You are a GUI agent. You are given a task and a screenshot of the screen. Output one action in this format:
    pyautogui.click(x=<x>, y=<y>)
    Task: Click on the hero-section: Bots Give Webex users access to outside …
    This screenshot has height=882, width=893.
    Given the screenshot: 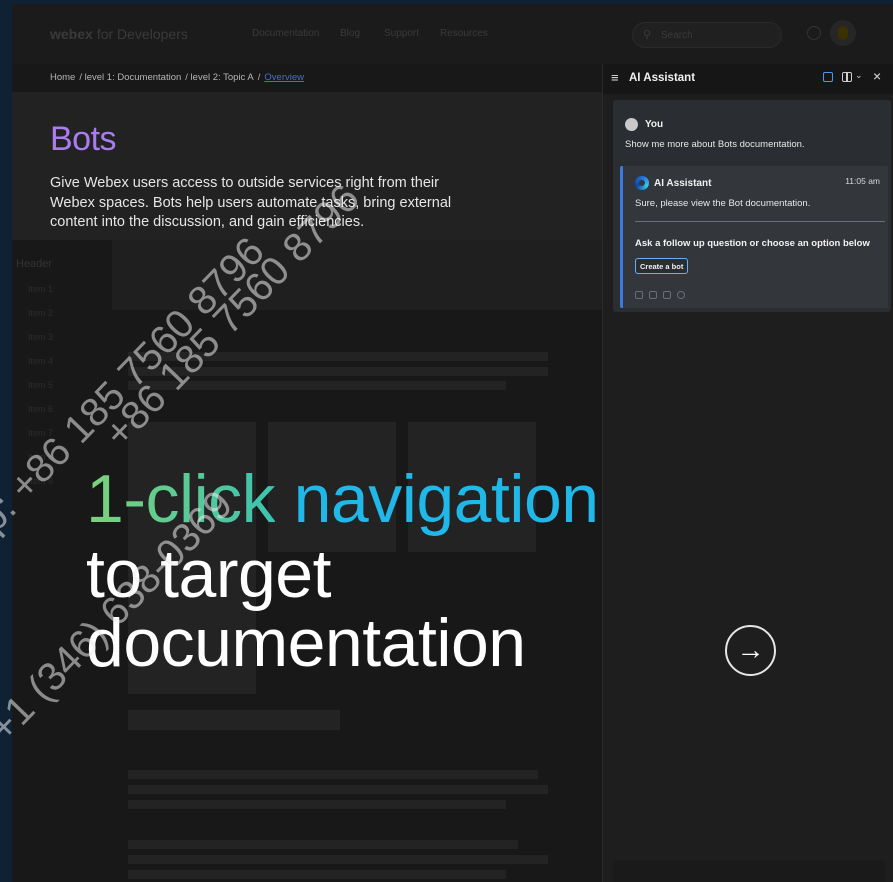 What is the action you would take?
    pyautogui.click(x=307, y=166)
    